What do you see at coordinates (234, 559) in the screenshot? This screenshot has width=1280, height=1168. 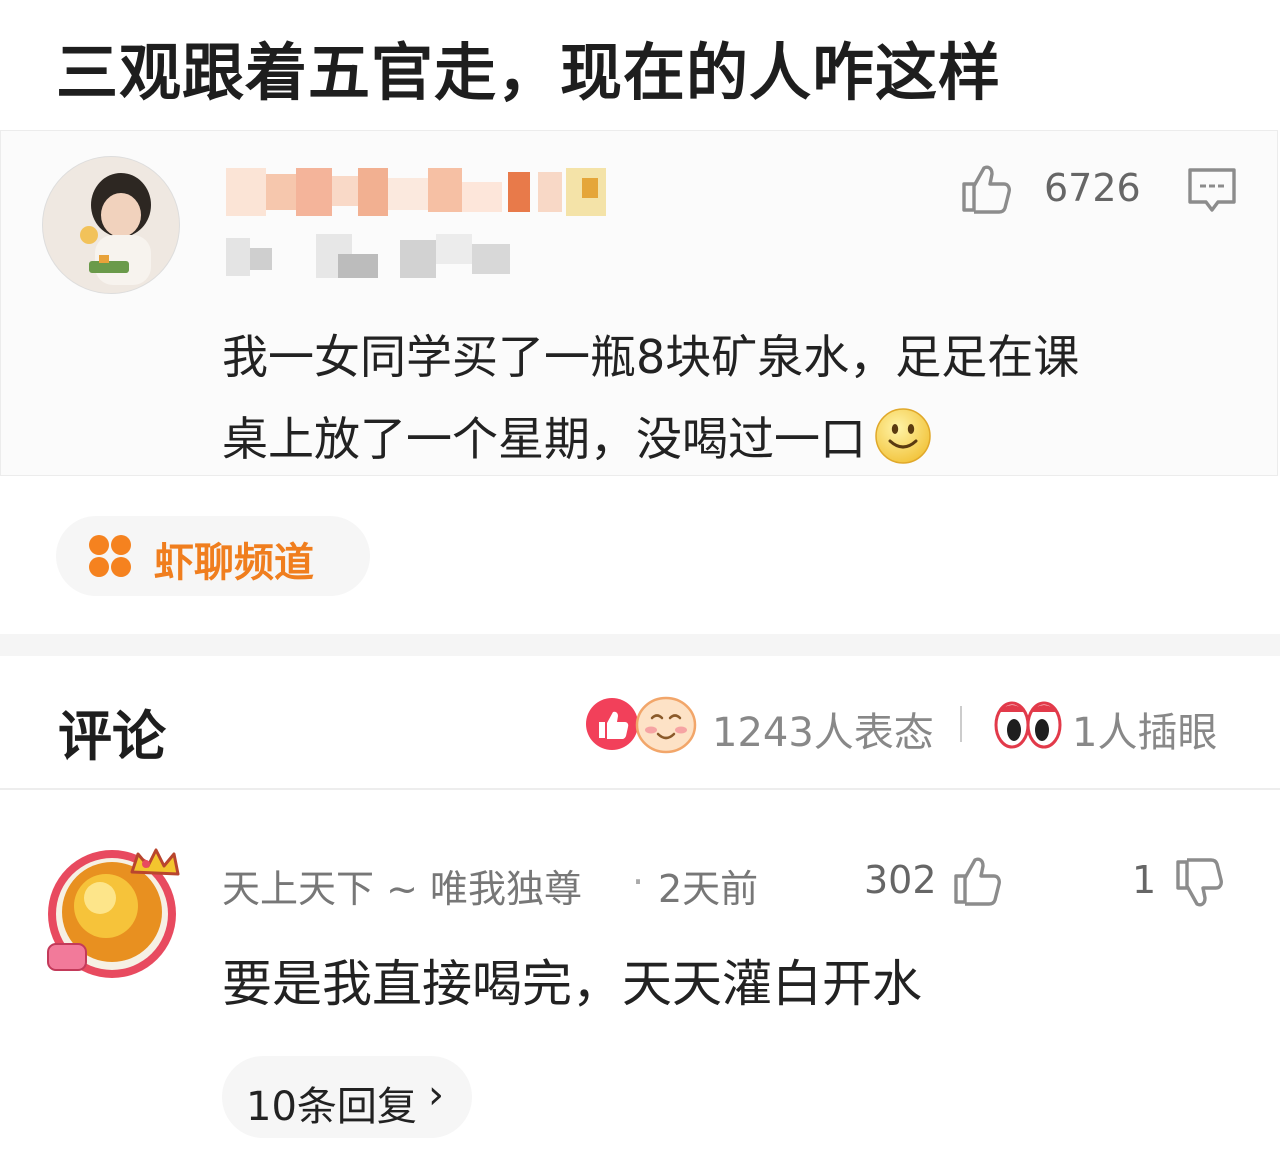 I see `channel-label: 虾聊频道` at bounding box center [234, 559].